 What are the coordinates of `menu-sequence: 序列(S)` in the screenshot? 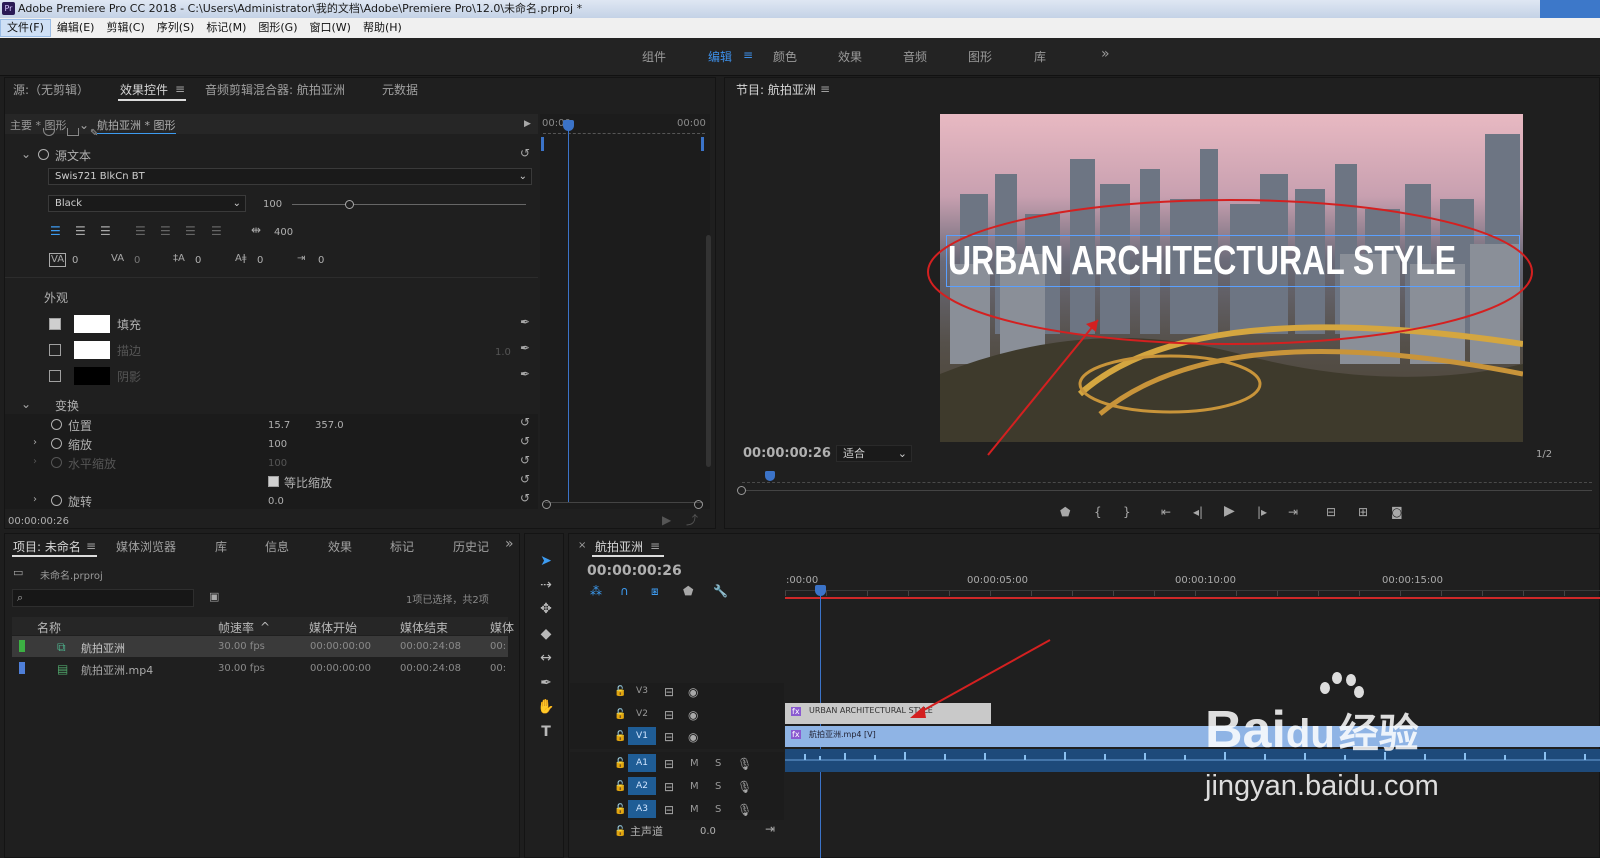 It's located at (176, 28).